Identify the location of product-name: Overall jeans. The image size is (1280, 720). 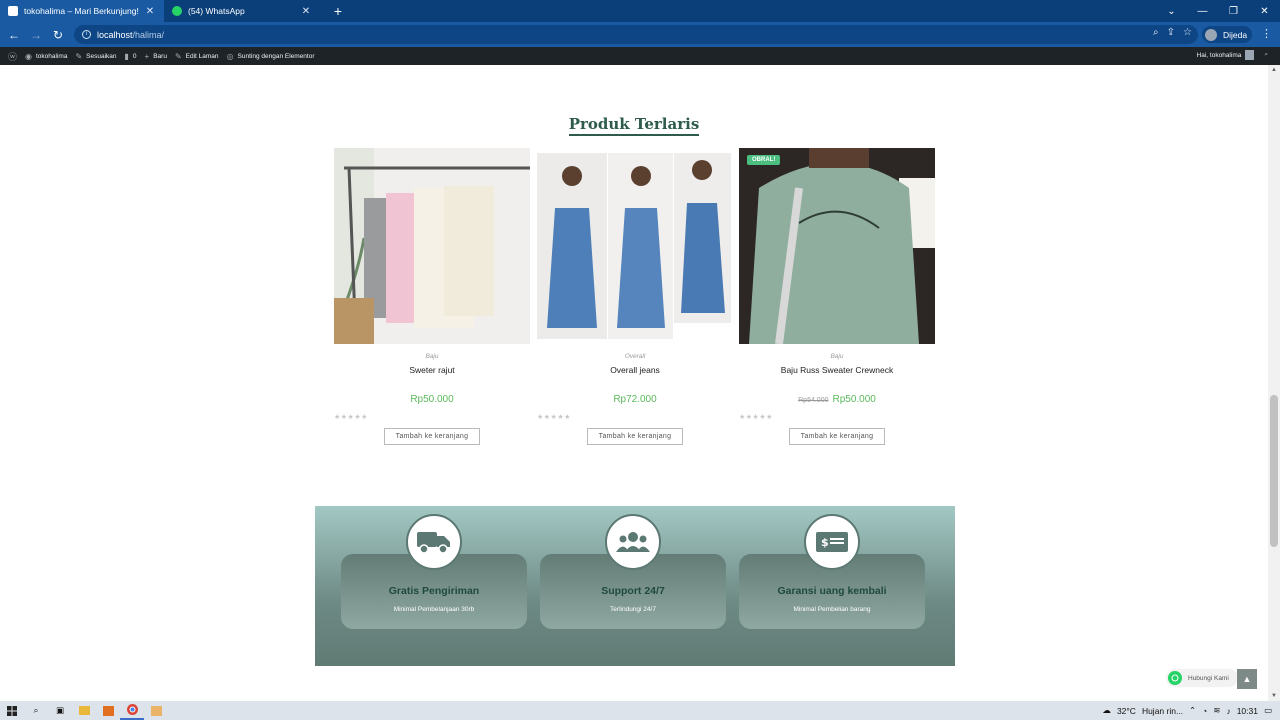
(635, 370).